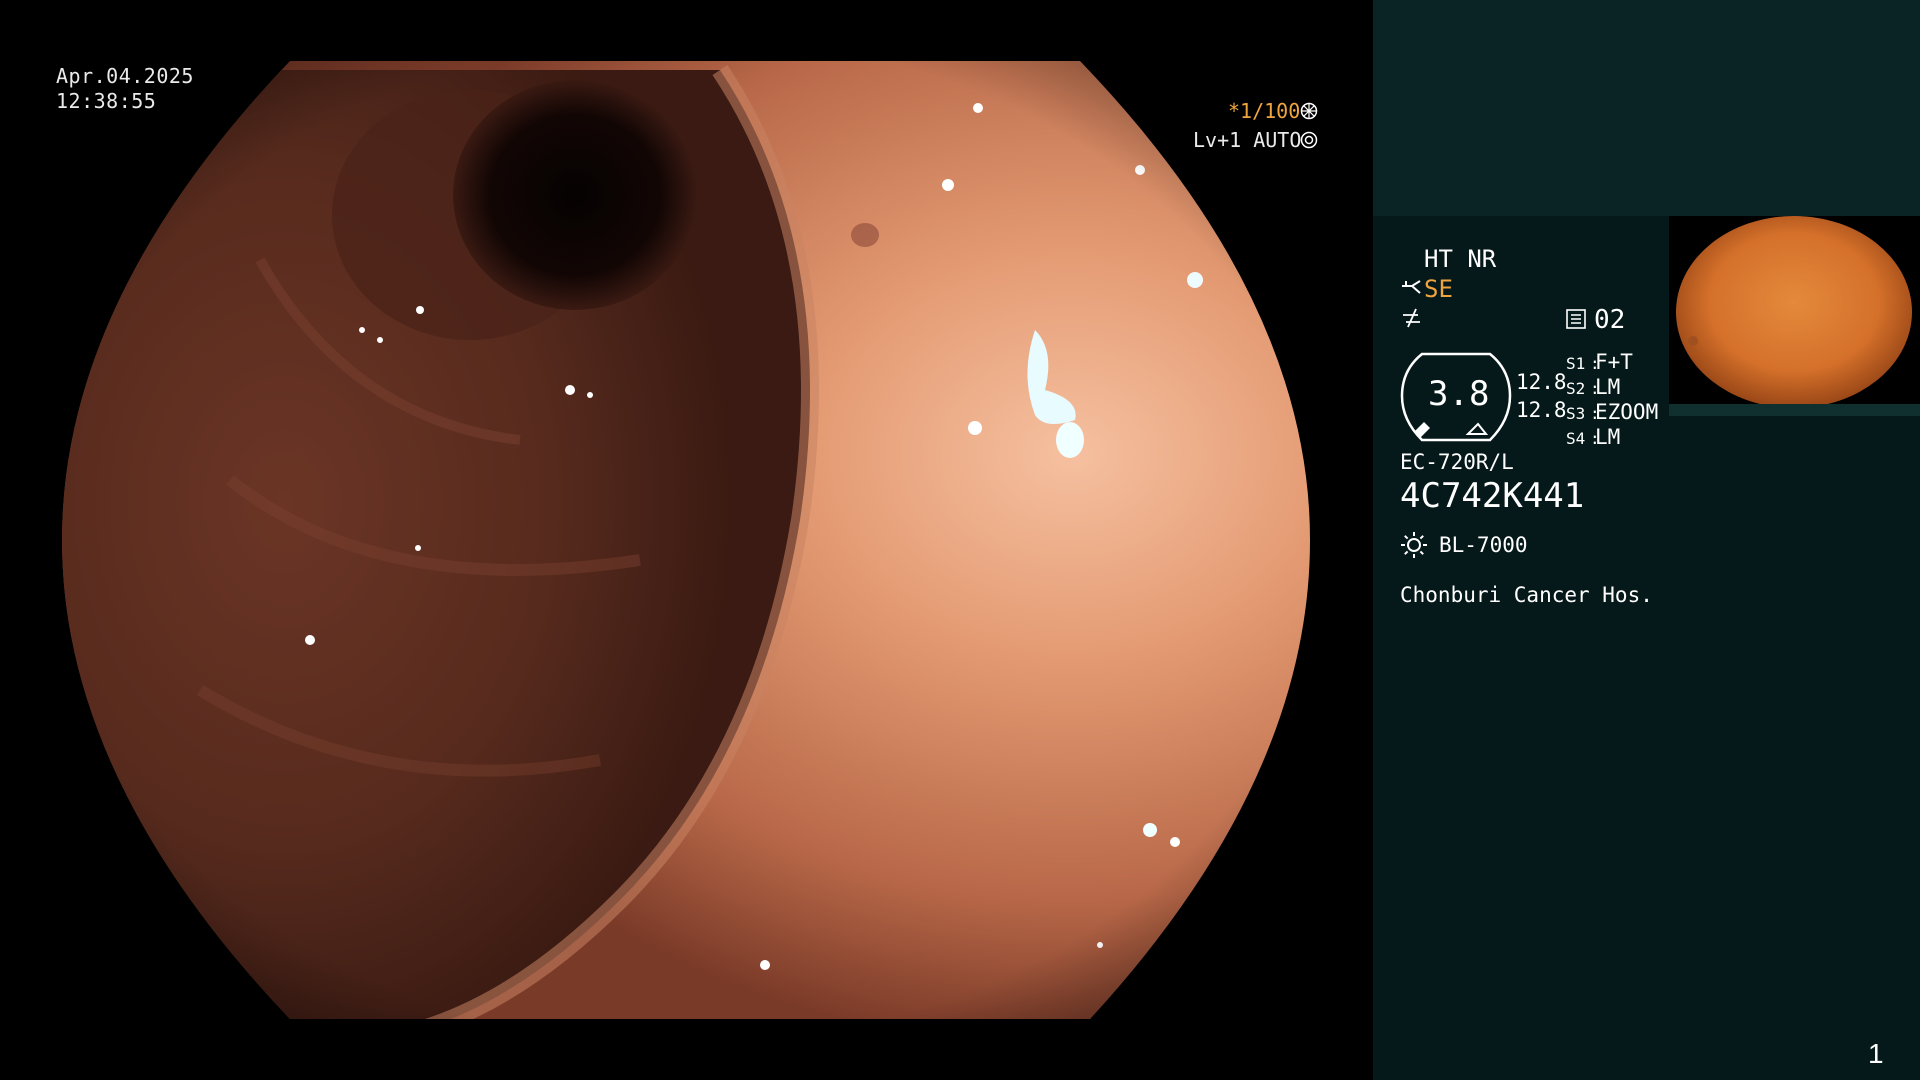 This screenshot has height=1080, width=1920. I want to click on hospital-name: Chonburi Cancer Hos., so click(1526, 595).